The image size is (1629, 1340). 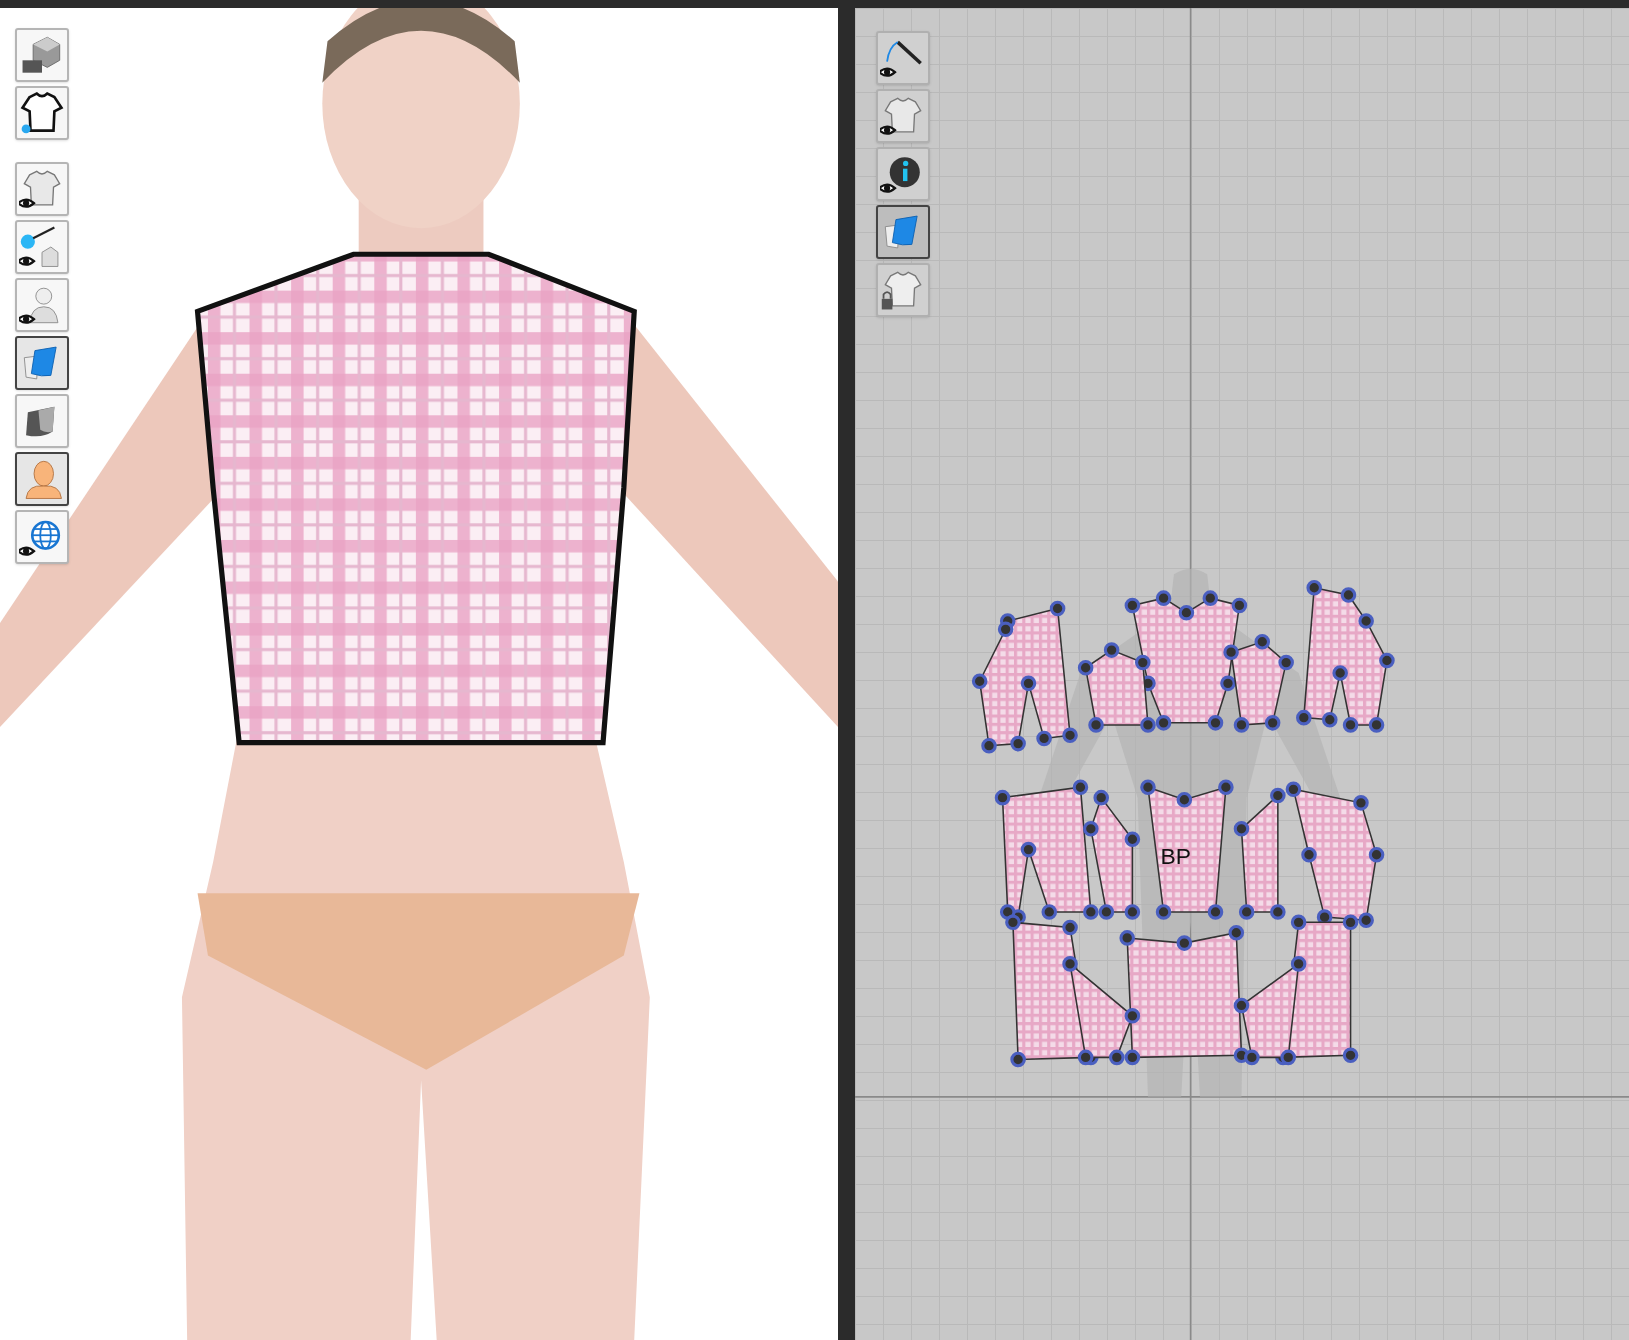 I want to click on point-label: BP, so click(x=1175, y=856).